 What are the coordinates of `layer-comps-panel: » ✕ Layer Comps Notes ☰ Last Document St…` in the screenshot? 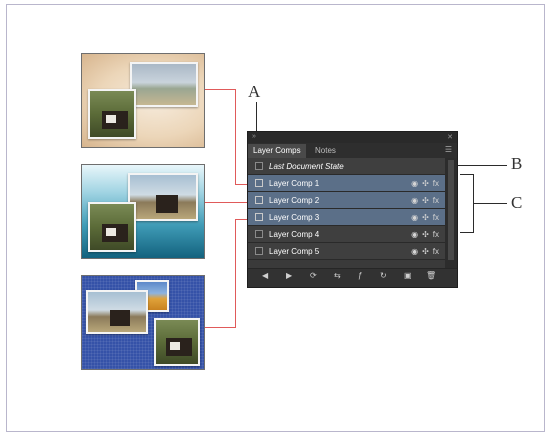 It's located at (352, 209).